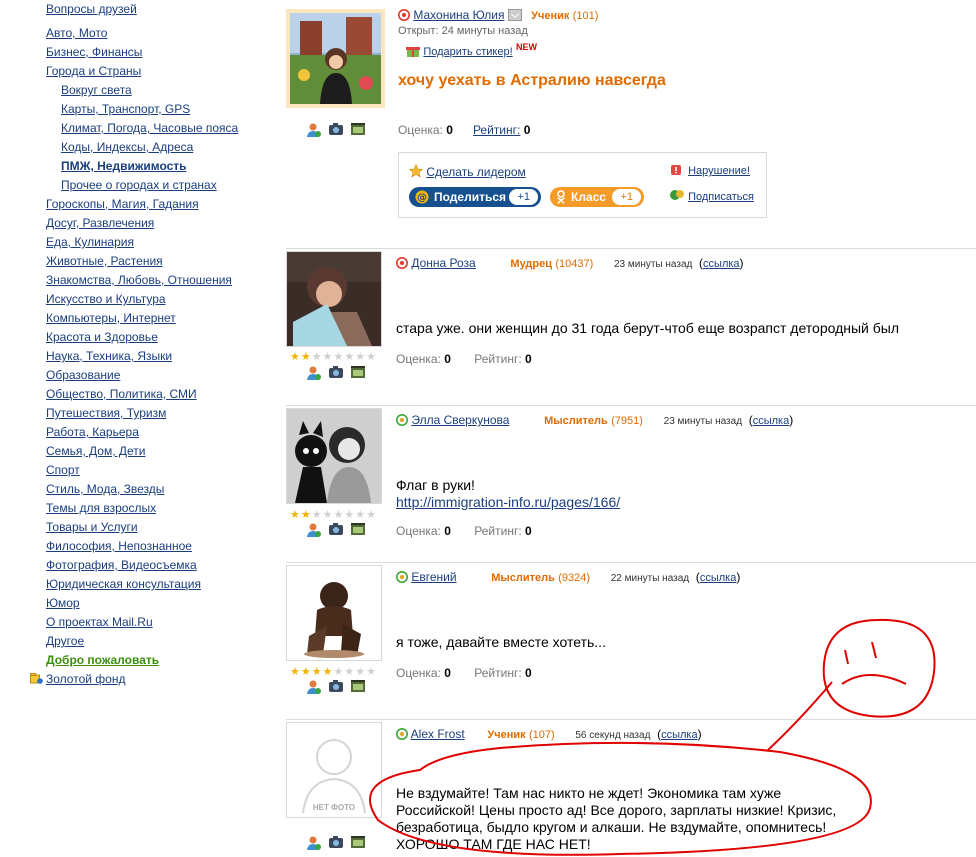 The image size is (976, 857). What do you see at coordinates (102, 660) in the screenshot?
I see `sidebar-item-welcome: Добро пожаловать` at bounding box center [102, 660].